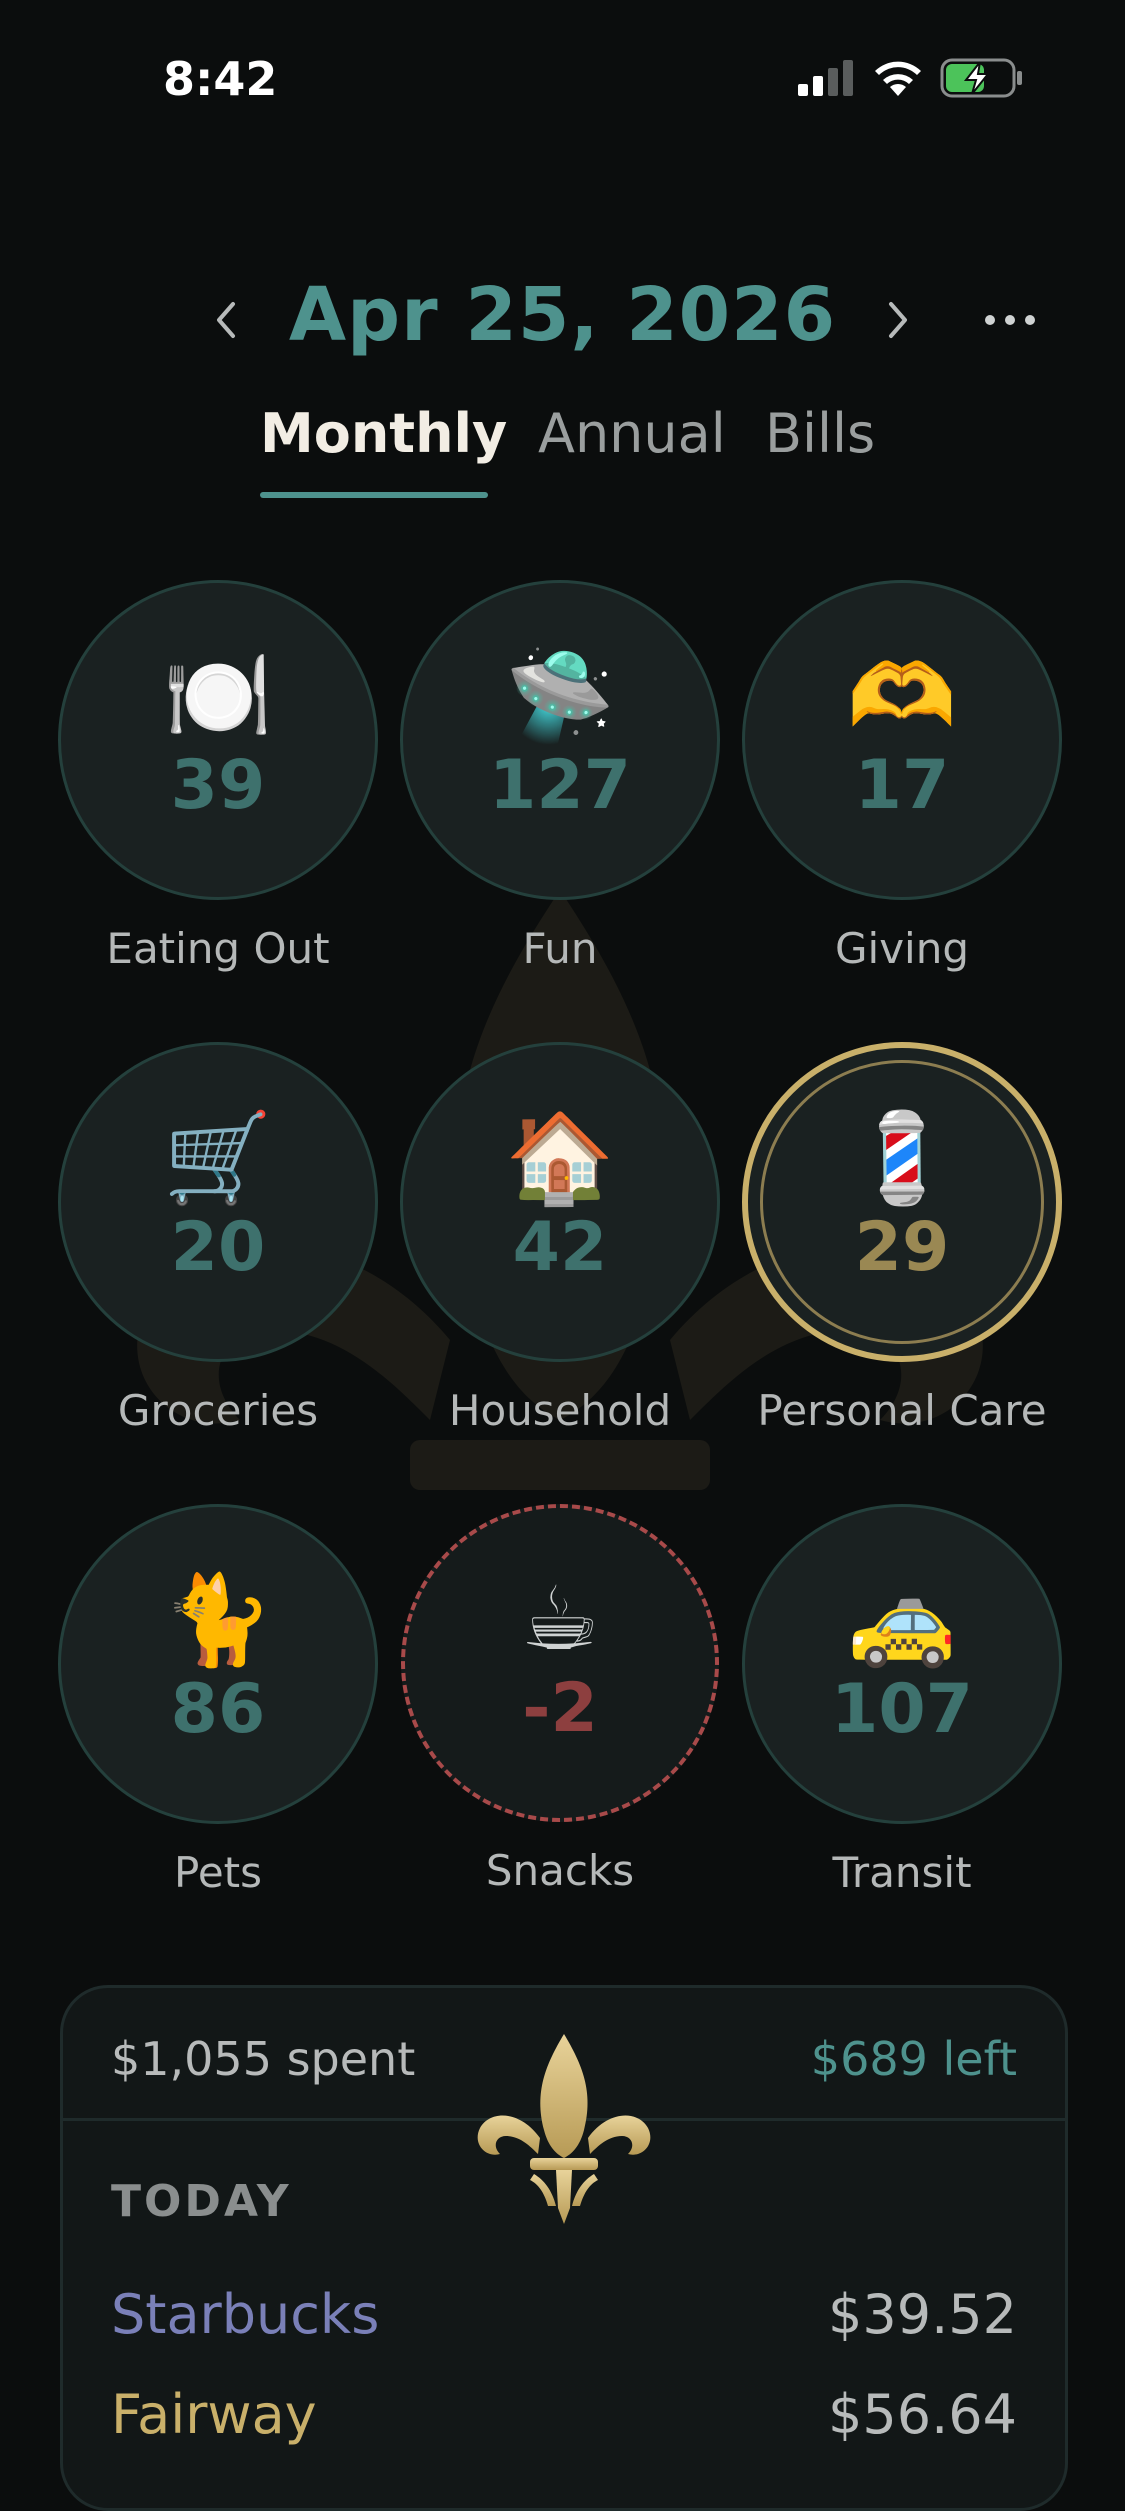 This screenshot has width=1125, height=2511. I want to click on category-eating-out: 🍽️ 39 Eating Out, so click(218, 776).